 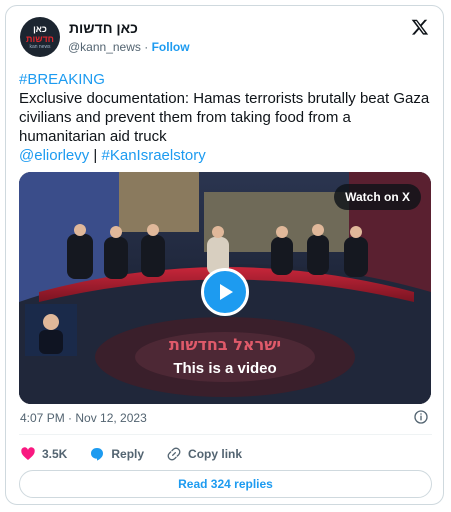 What do you see at coordinates (62, 79) in the screenshot?
I see `hashtag-breaking: #BREAKING` at bounding box center [62, 79].